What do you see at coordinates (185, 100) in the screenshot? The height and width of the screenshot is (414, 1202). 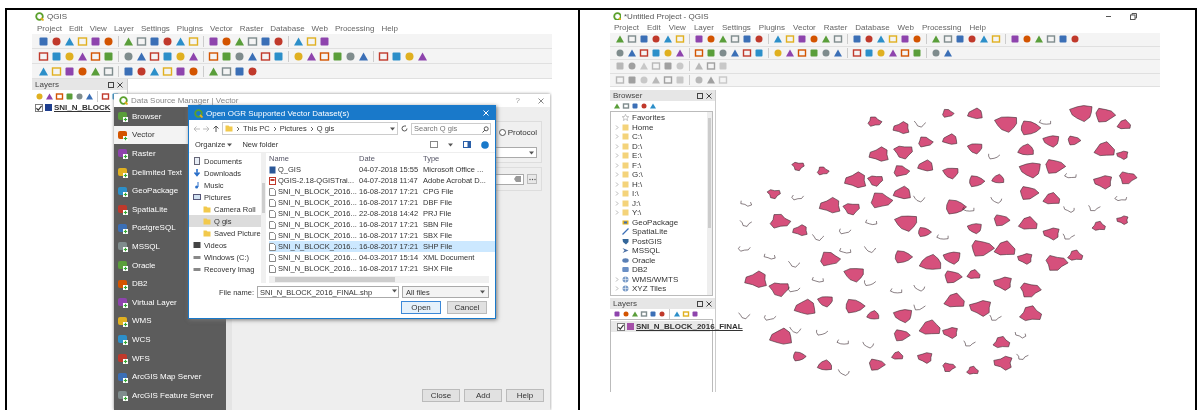 I see `dialog-title: Data Source Manager | Vector` at bounding box center [185, 100].